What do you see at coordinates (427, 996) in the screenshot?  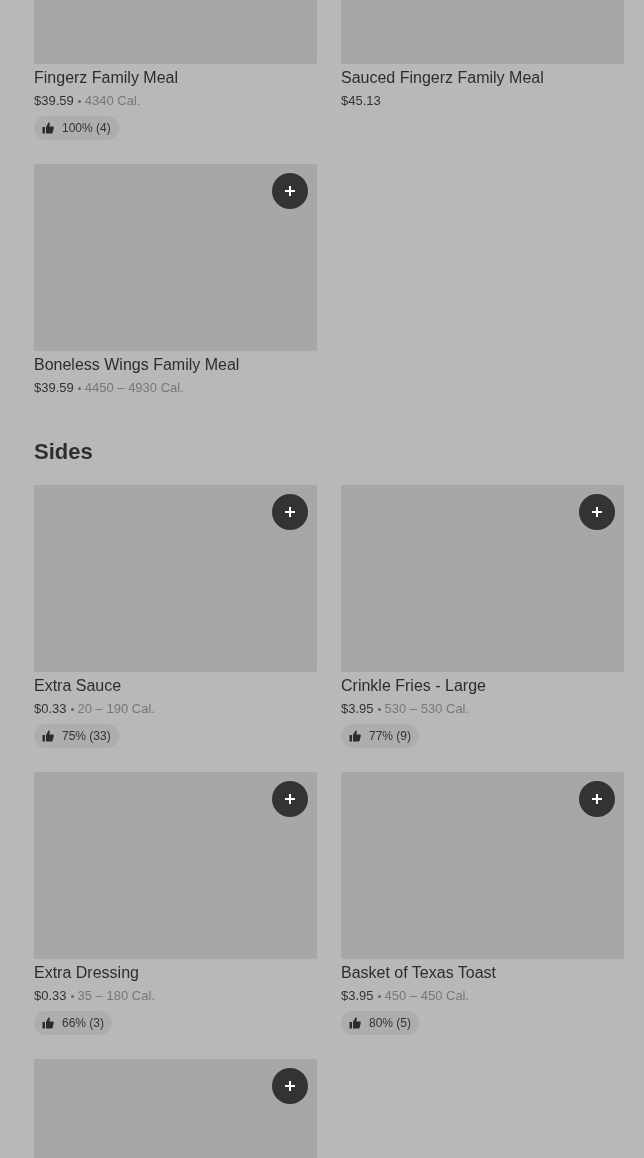 I see `item-calories: 450 – 450 Cal.` at bounding box center [427, 996].